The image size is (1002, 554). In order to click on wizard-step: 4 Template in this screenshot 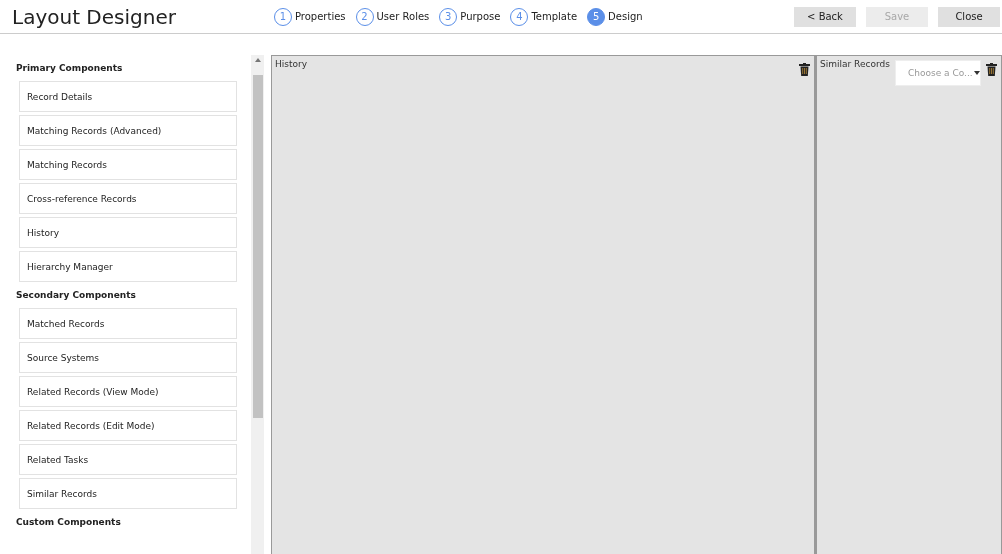, I will do `click(544, 16)`.